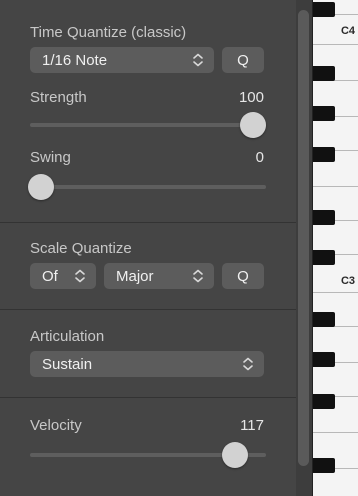  What do you see at coordinates (41, 187) in the screenshot?
I see `swing-slider-knob` at bounding box center [41, 187].